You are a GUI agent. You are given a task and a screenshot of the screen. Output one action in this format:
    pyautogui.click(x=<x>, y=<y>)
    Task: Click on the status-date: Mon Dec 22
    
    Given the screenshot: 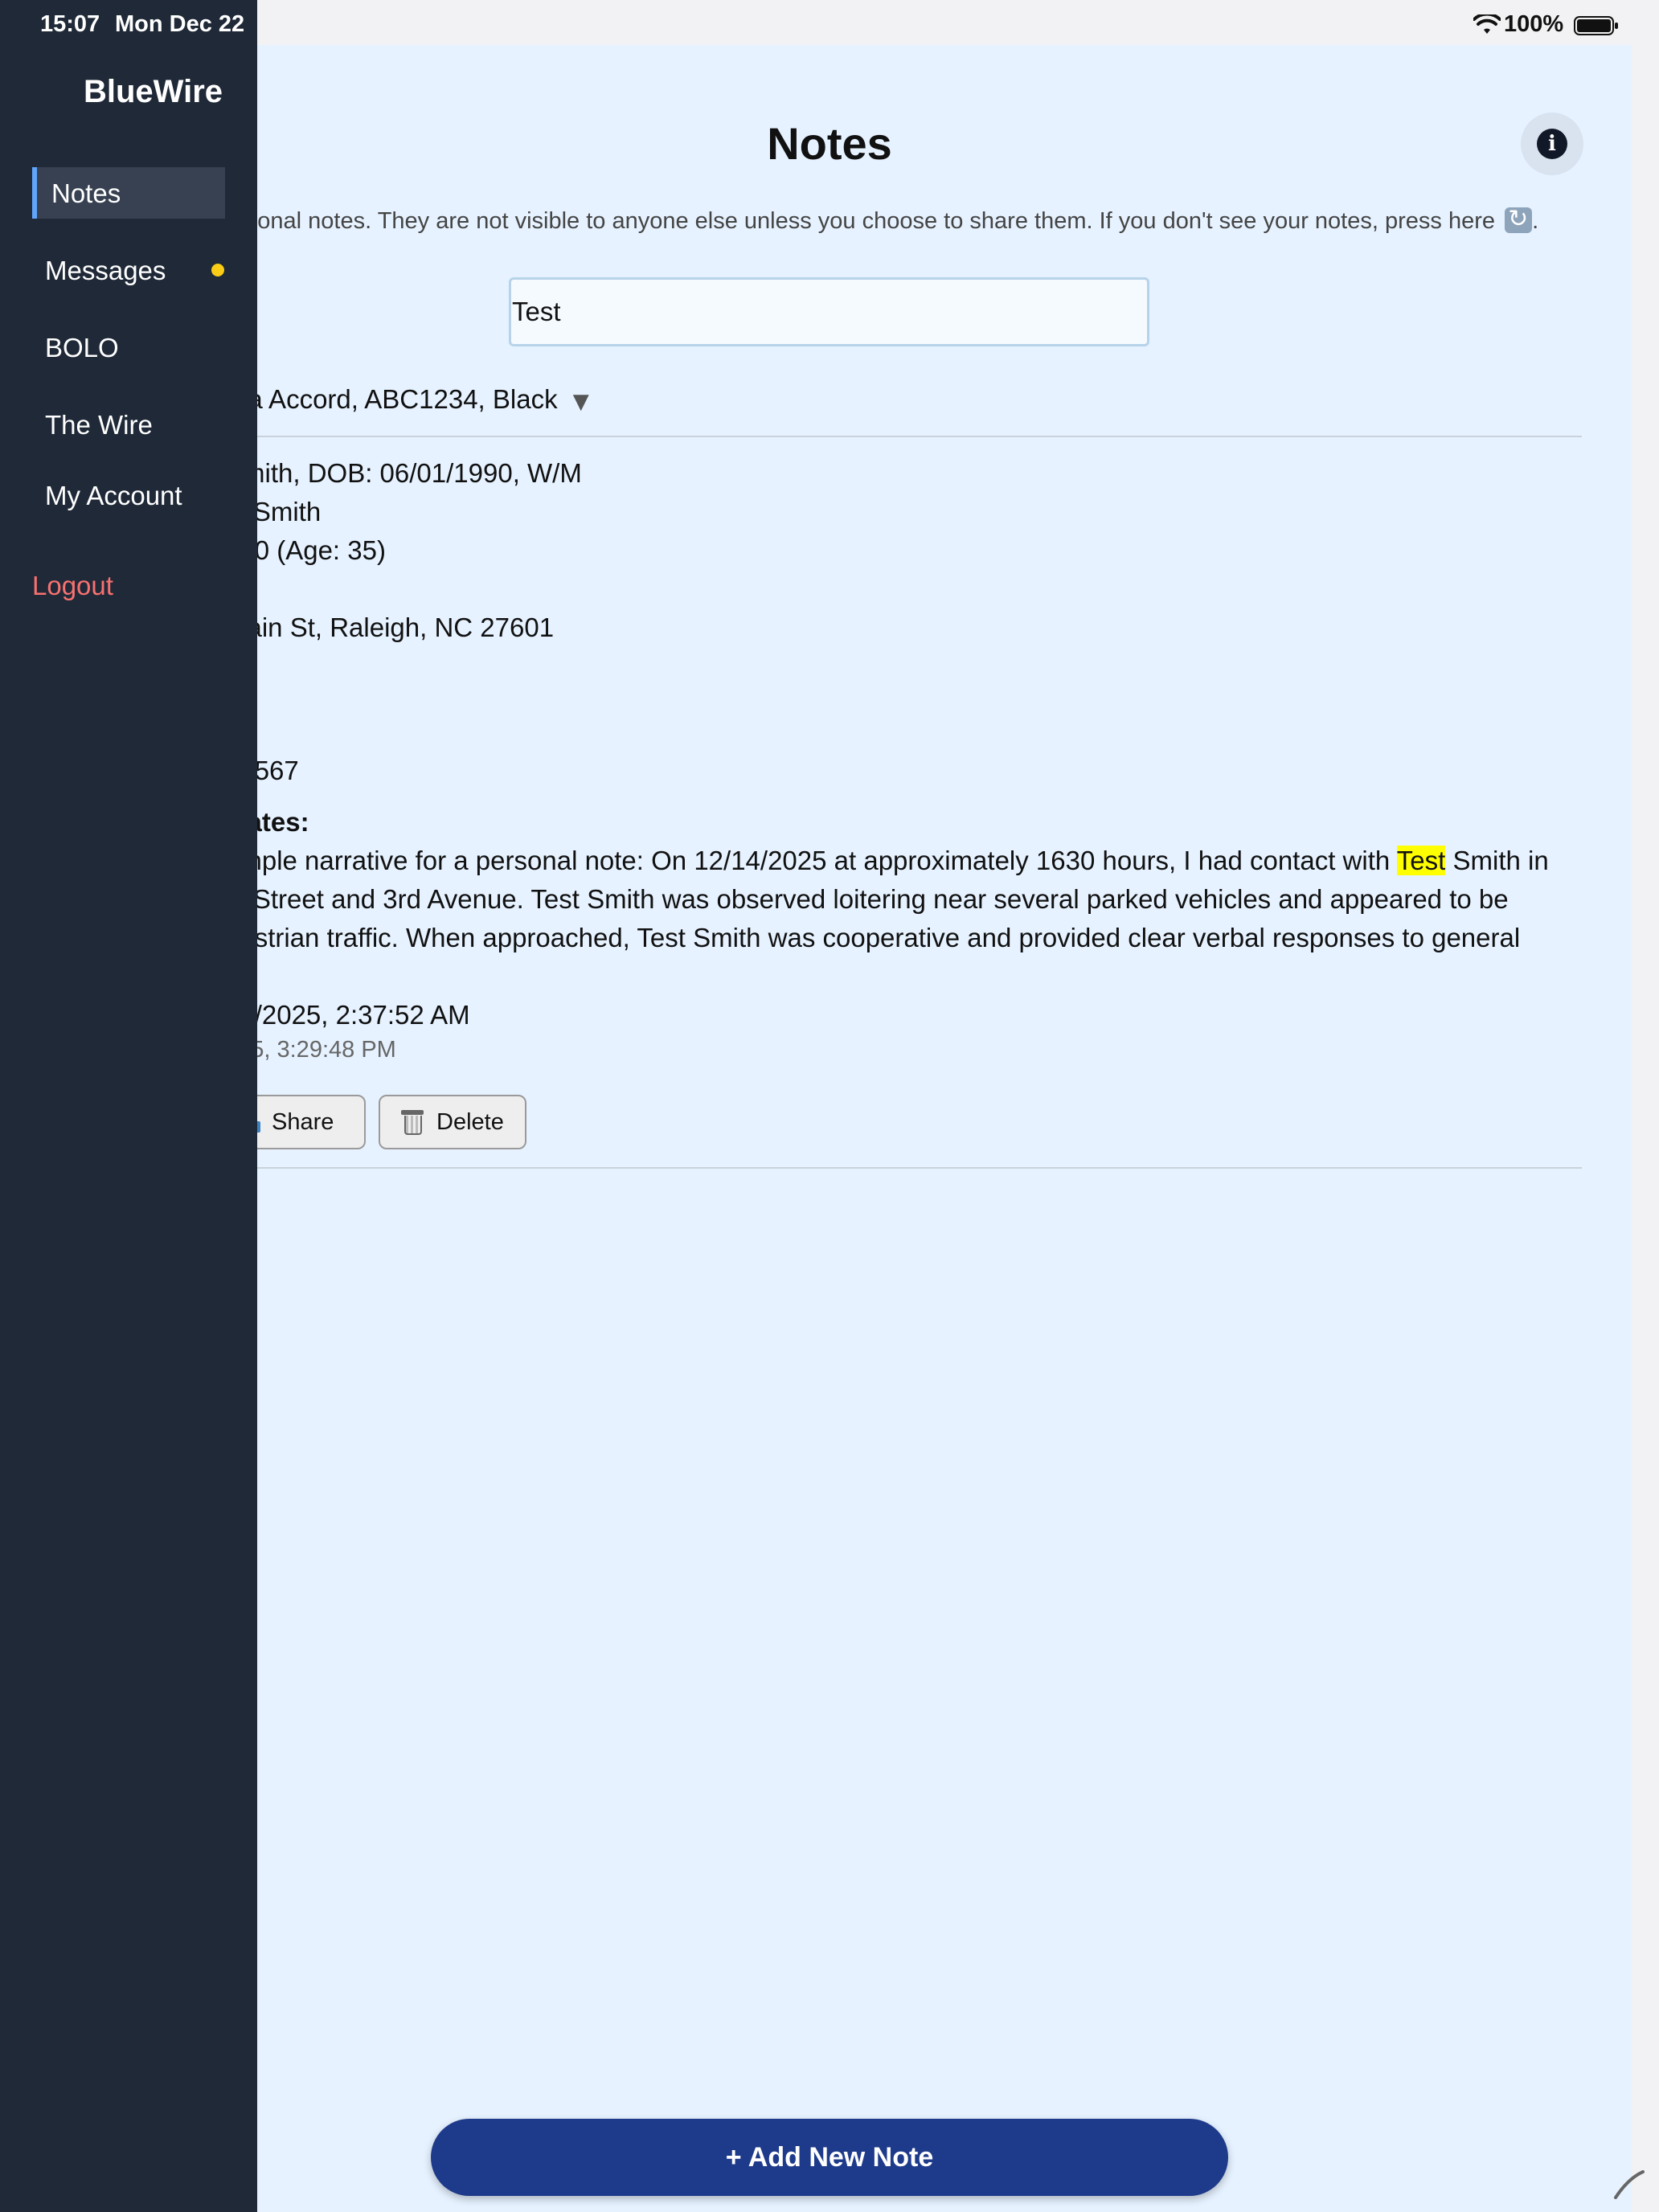 What is the action you would take?
    pyautogui.click(x=180, y=24)
    